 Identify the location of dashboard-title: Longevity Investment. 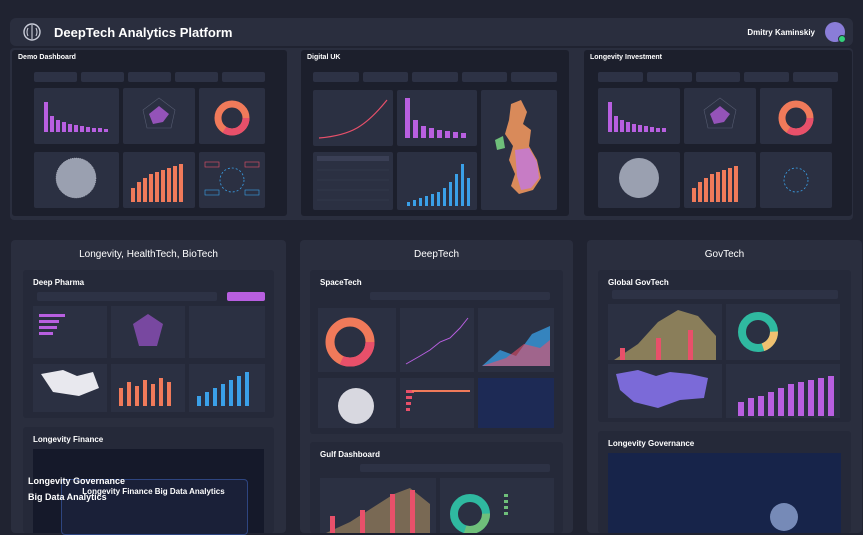
(626, 57).